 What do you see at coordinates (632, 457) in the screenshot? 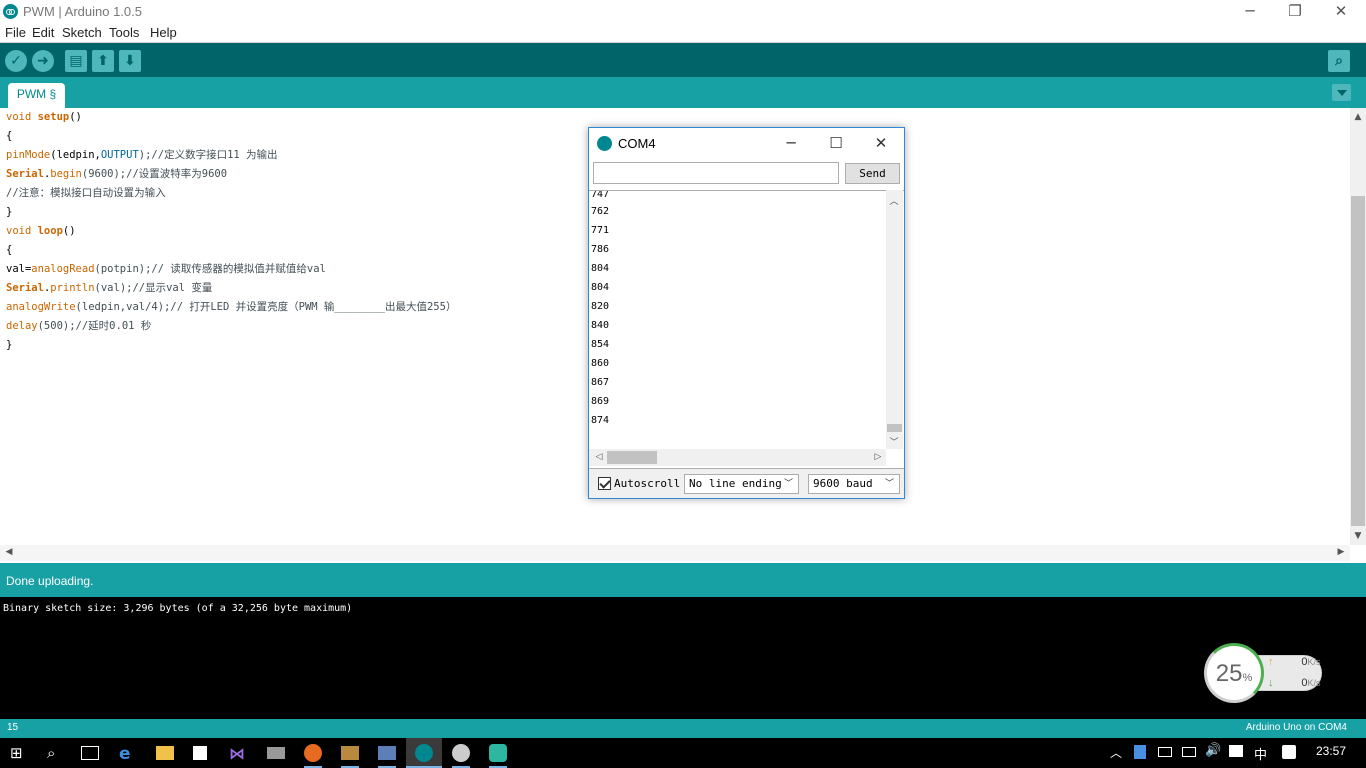
I see `serial-hscroll-thumb` at bounding box center [632, 457].